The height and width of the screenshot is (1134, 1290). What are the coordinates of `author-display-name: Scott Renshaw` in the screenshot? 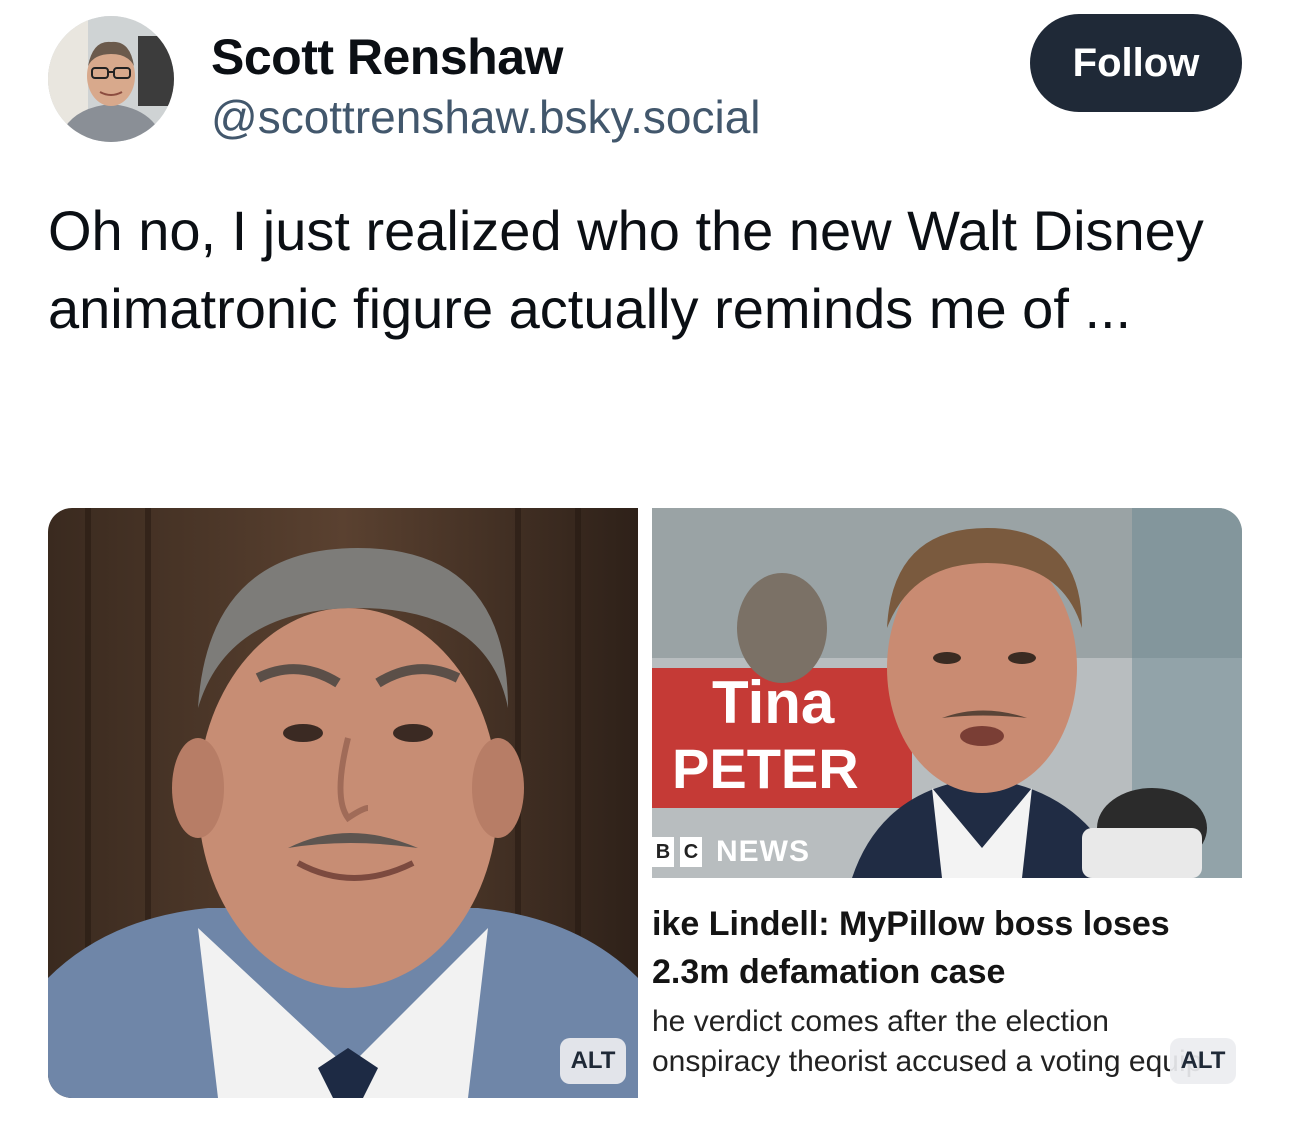 It's located at (387, 57).